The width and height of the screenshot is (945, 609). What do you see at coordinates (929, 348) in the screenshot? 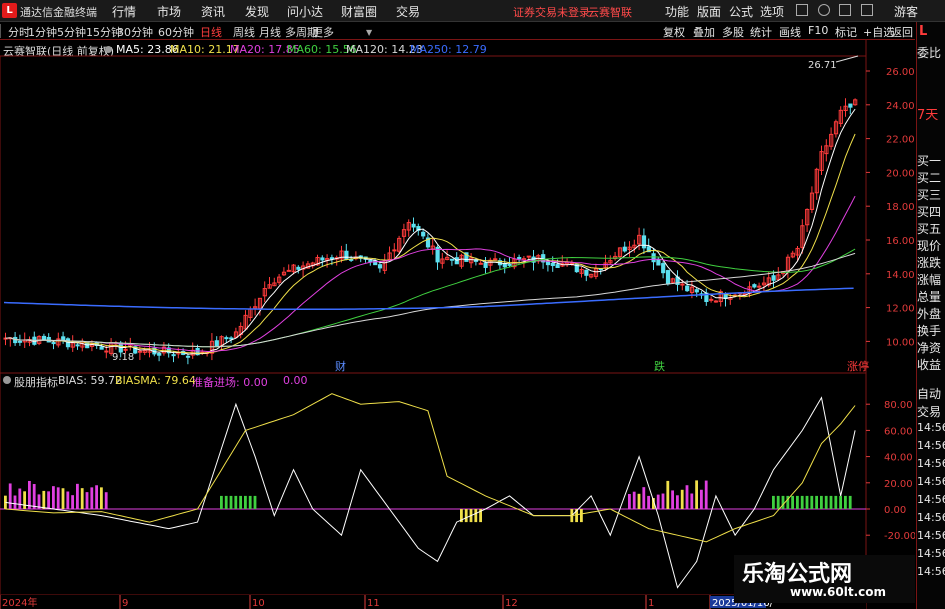
I see `sidebar-quote-11: 净资` at bounding box center [929, 348].